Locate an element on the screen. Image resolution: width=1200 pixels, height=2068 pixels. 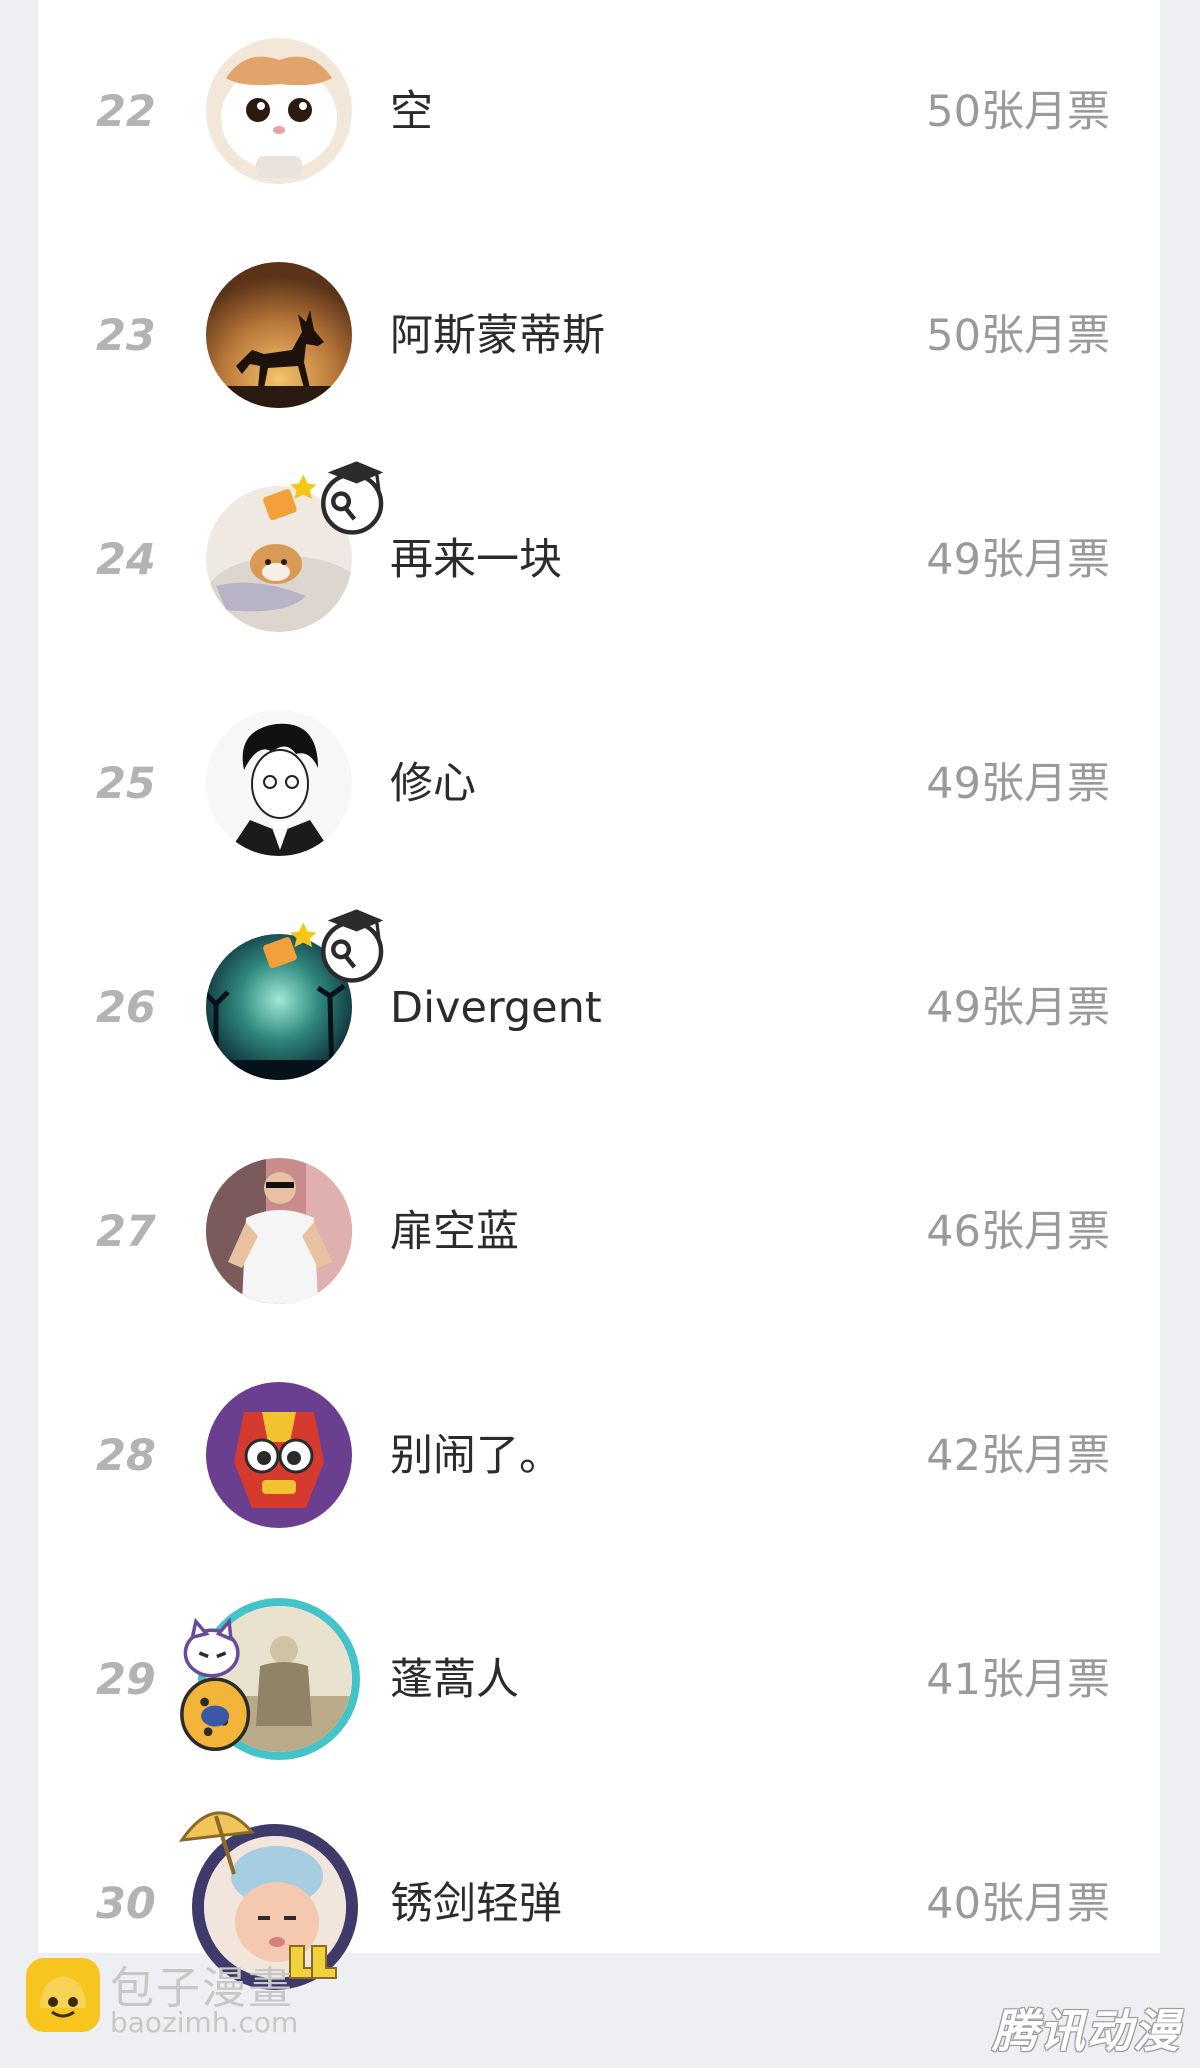
list-item: 28 别闹了。 42张月票 is located at coordinates (599, 1456).